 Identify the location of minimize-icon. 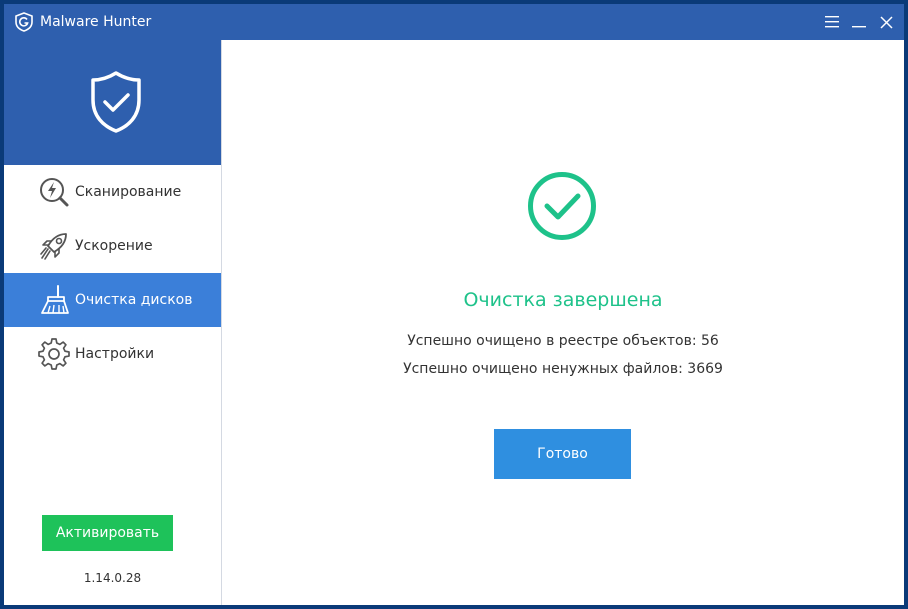
(859, 27).